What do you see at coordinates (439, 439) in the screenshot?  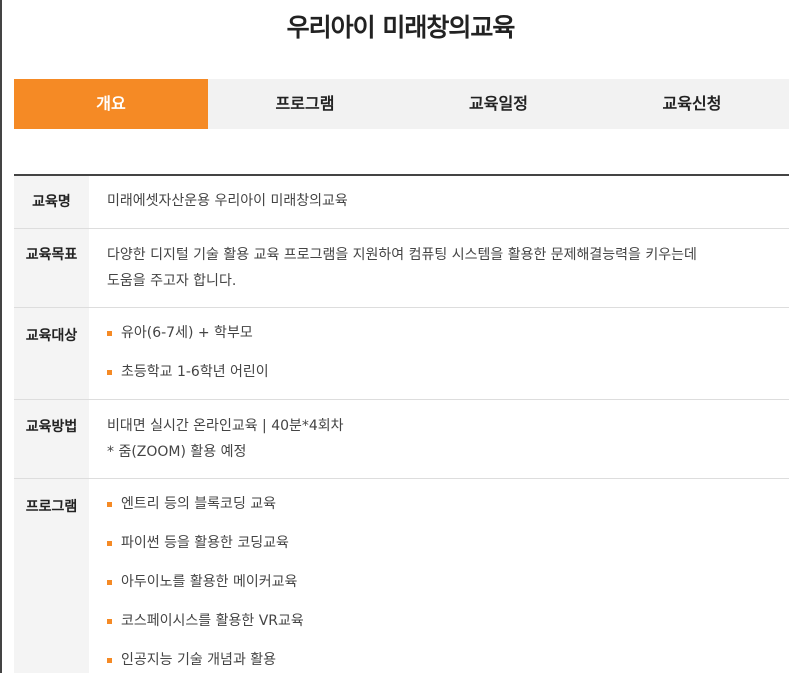 I see `info-value-method: 비대면 실시간 온라인교육 | 40분*4회차 * 줌(ZOOM) 활용 예정` at bounding box center [439, 439].